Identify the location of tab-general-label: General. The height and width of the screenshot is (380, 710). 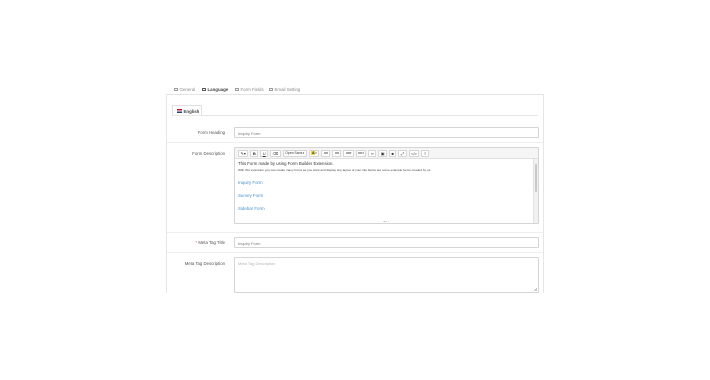
(187, 89).